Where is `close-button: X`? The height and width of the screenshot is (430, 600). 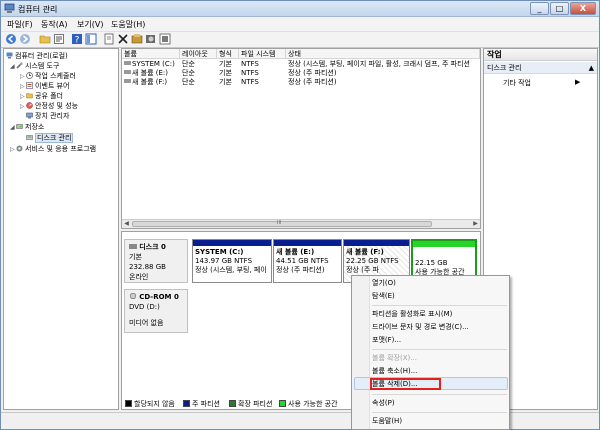
close-button: X is located at coordinates (583, 8).